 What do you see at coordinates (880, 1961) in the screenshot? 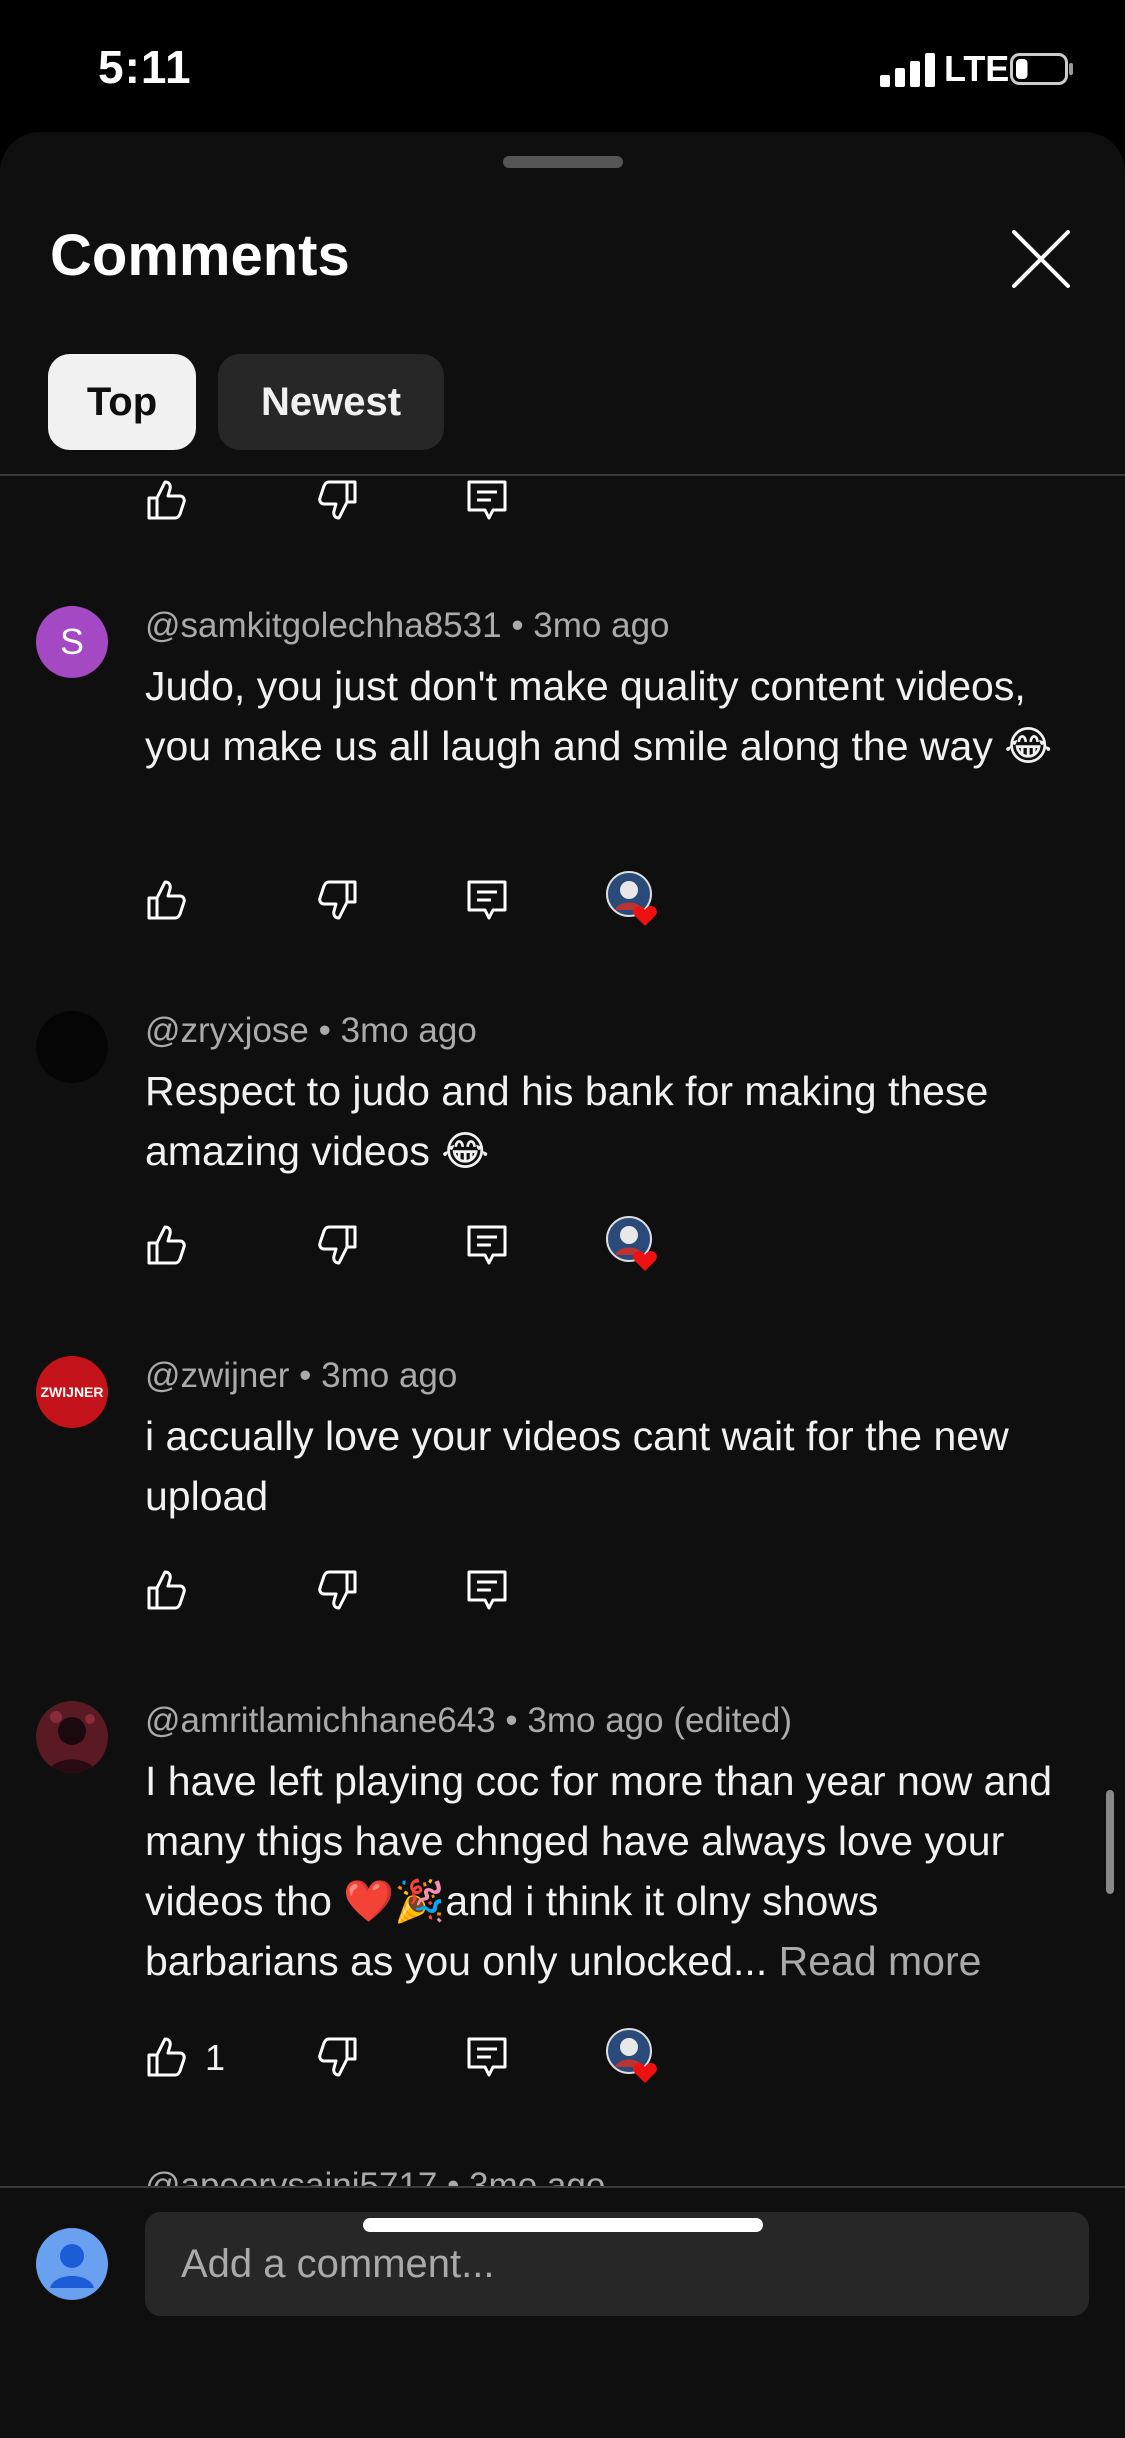
I see `read-more-link: Read more` at bounding box center [880, 1961].